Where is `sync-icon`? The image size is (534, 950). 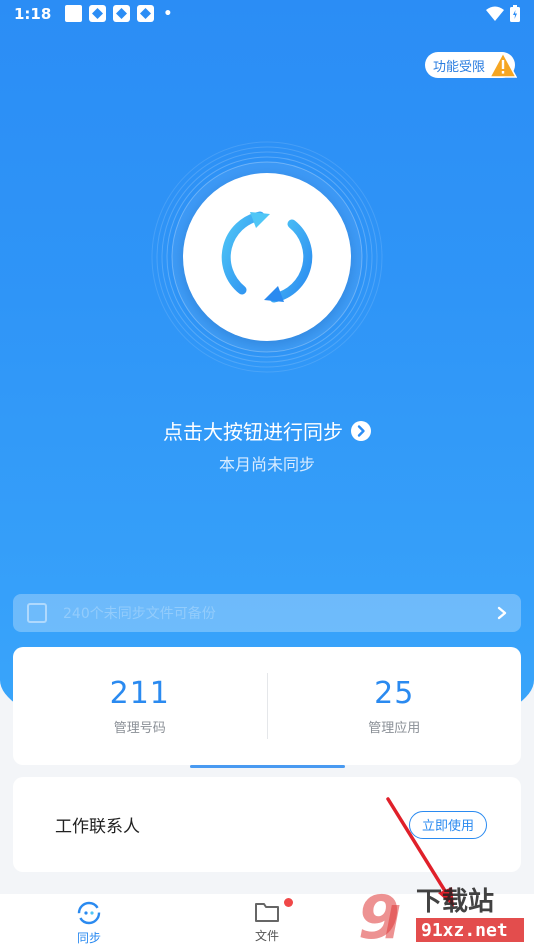
sync-icon is located at coordinates (267, 257).